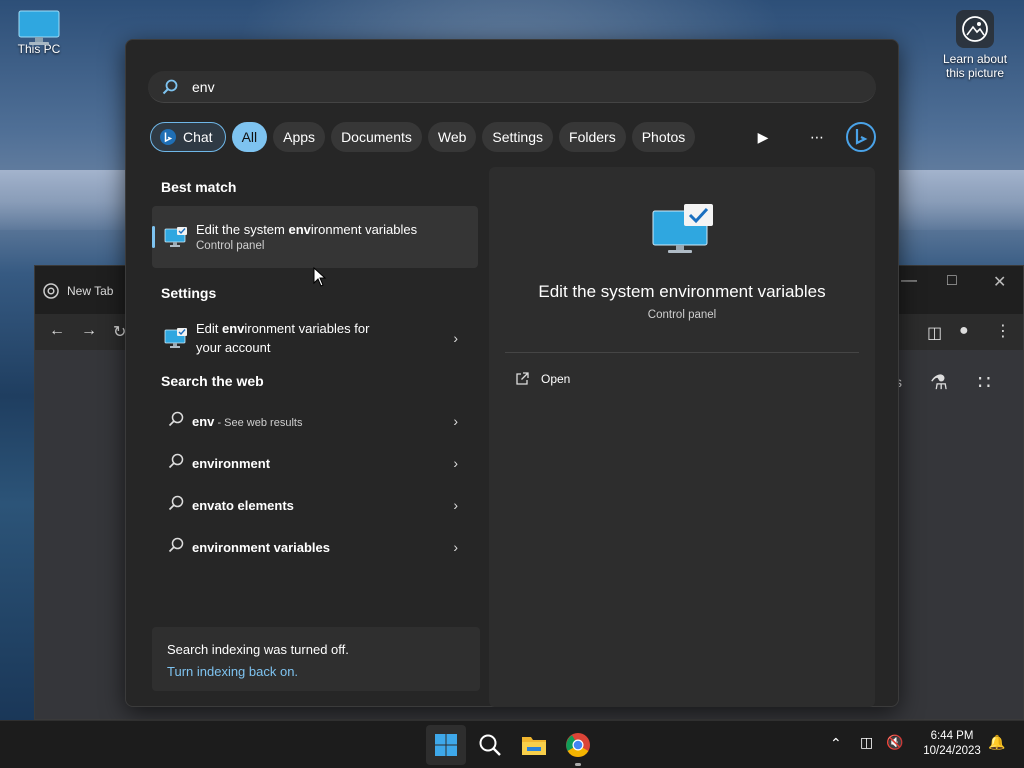 This screenshot has height=768, width=1024. What do you see at coordinates (999, 282) in the screenshot?
I see `close-icon: ✕` at bounding box center [999, 282].